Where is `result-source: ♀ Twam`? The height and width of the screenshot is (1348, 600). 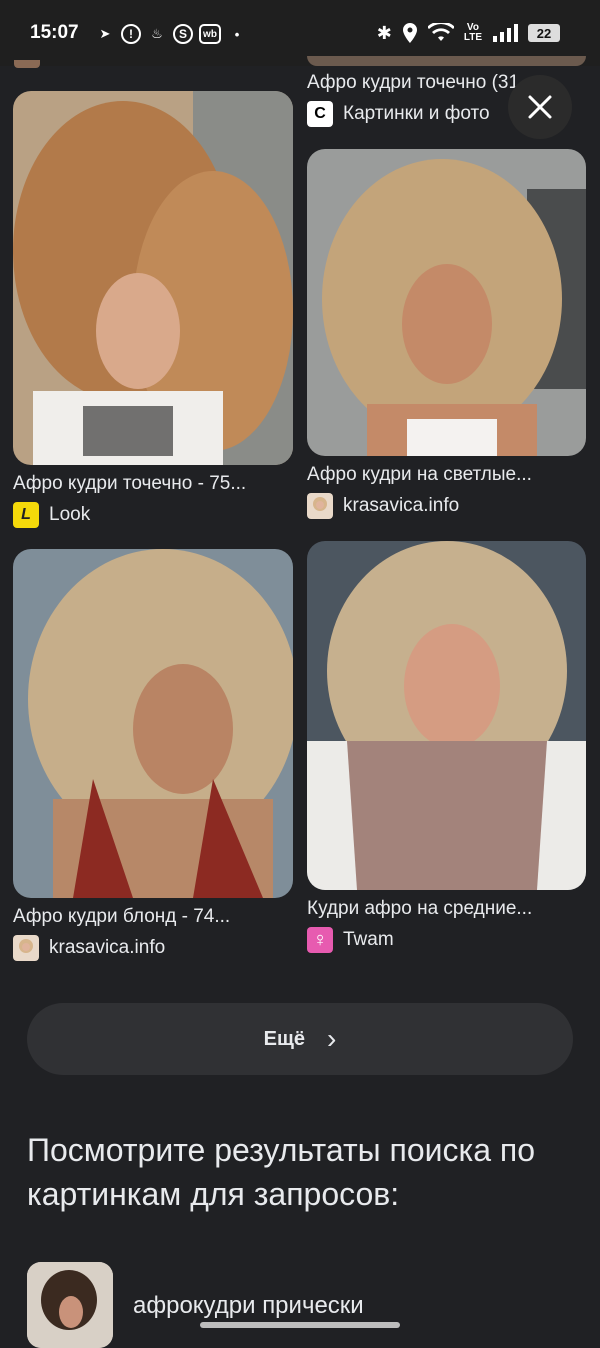 result-source: ♀ Twam is located at coordinates (350, 940).